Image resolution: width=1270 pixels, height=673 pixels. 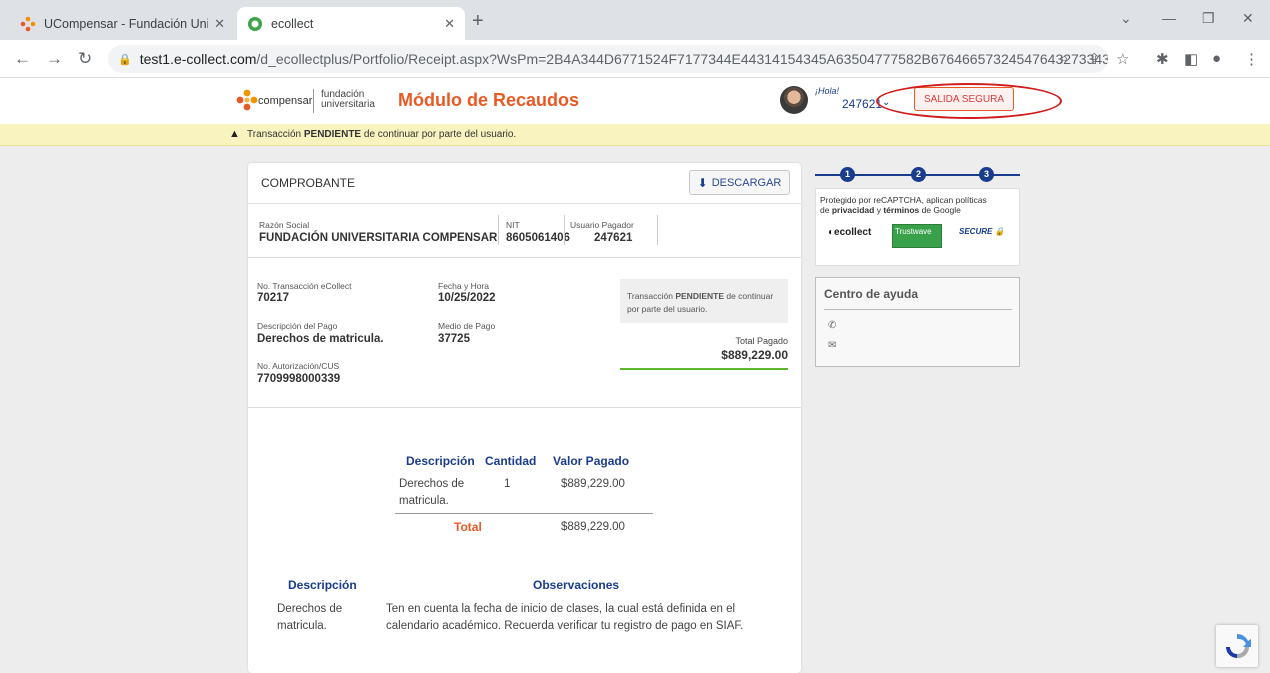 What do you see at coordinates (794, 100) in the screenshot?
I see `avatar` at bounding box center [794, 100].